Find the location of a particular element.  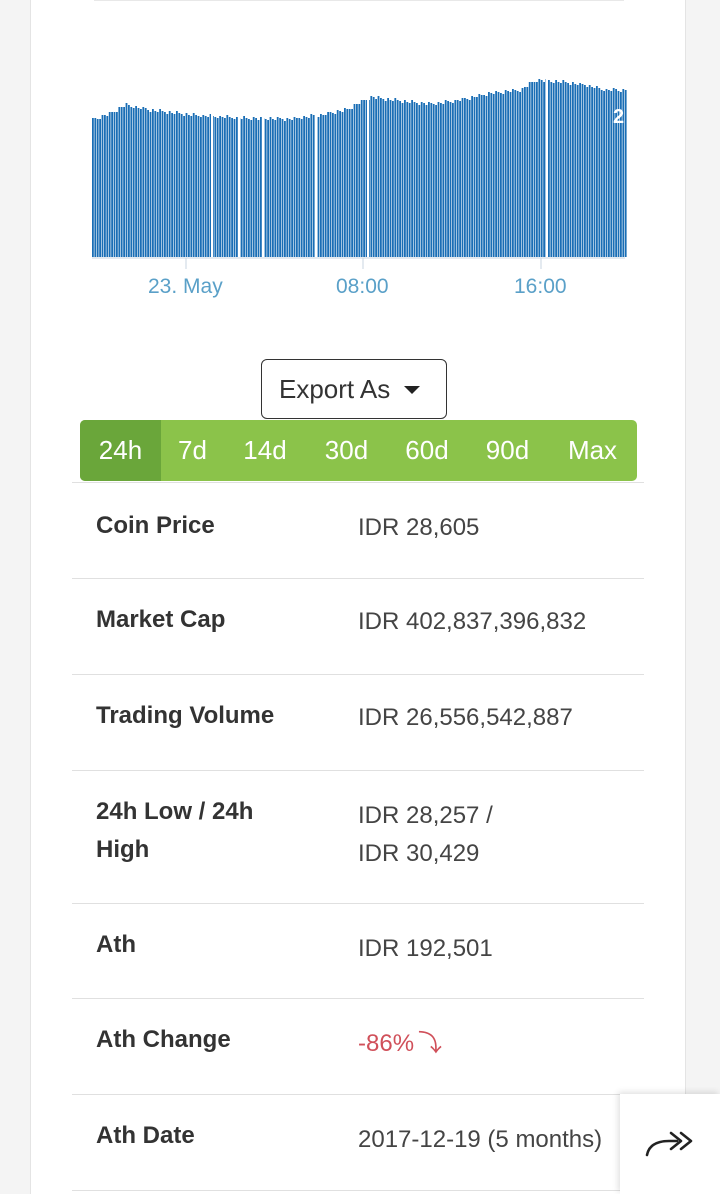

stat-row-ath-change: Ath Change -86% ⤵ is located at coordinates (358, 1046).